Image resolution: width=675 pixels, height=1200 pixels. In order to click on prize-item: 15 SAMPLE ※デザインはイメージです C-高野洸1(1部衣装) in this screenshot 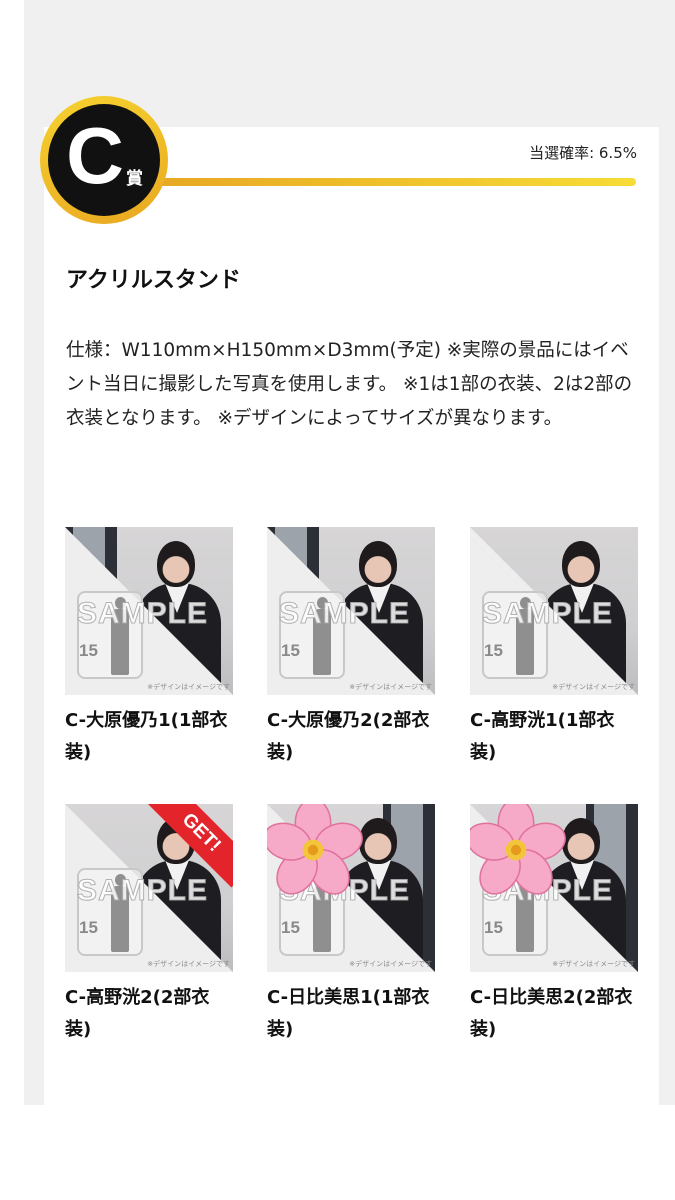, I will do `click(554, 648)`.